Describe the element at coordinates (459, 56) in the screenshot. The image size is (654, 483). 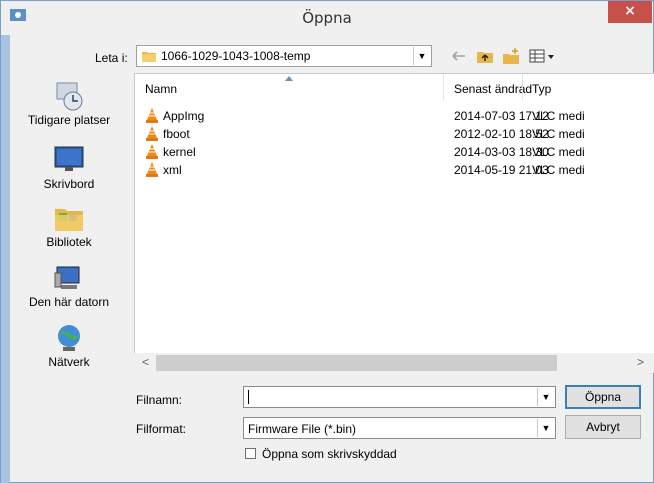
I see `back-arrow-icon` at that location.